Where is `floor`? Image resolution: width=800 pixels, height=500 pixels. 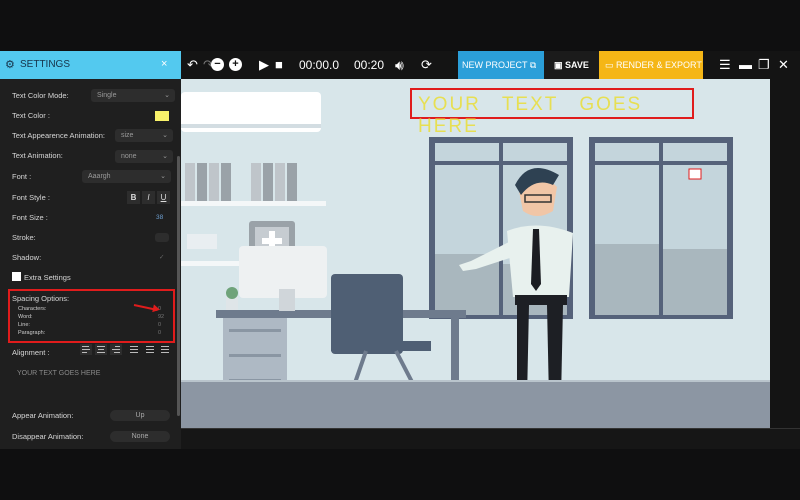 floor is located at coordinates (475, 405).